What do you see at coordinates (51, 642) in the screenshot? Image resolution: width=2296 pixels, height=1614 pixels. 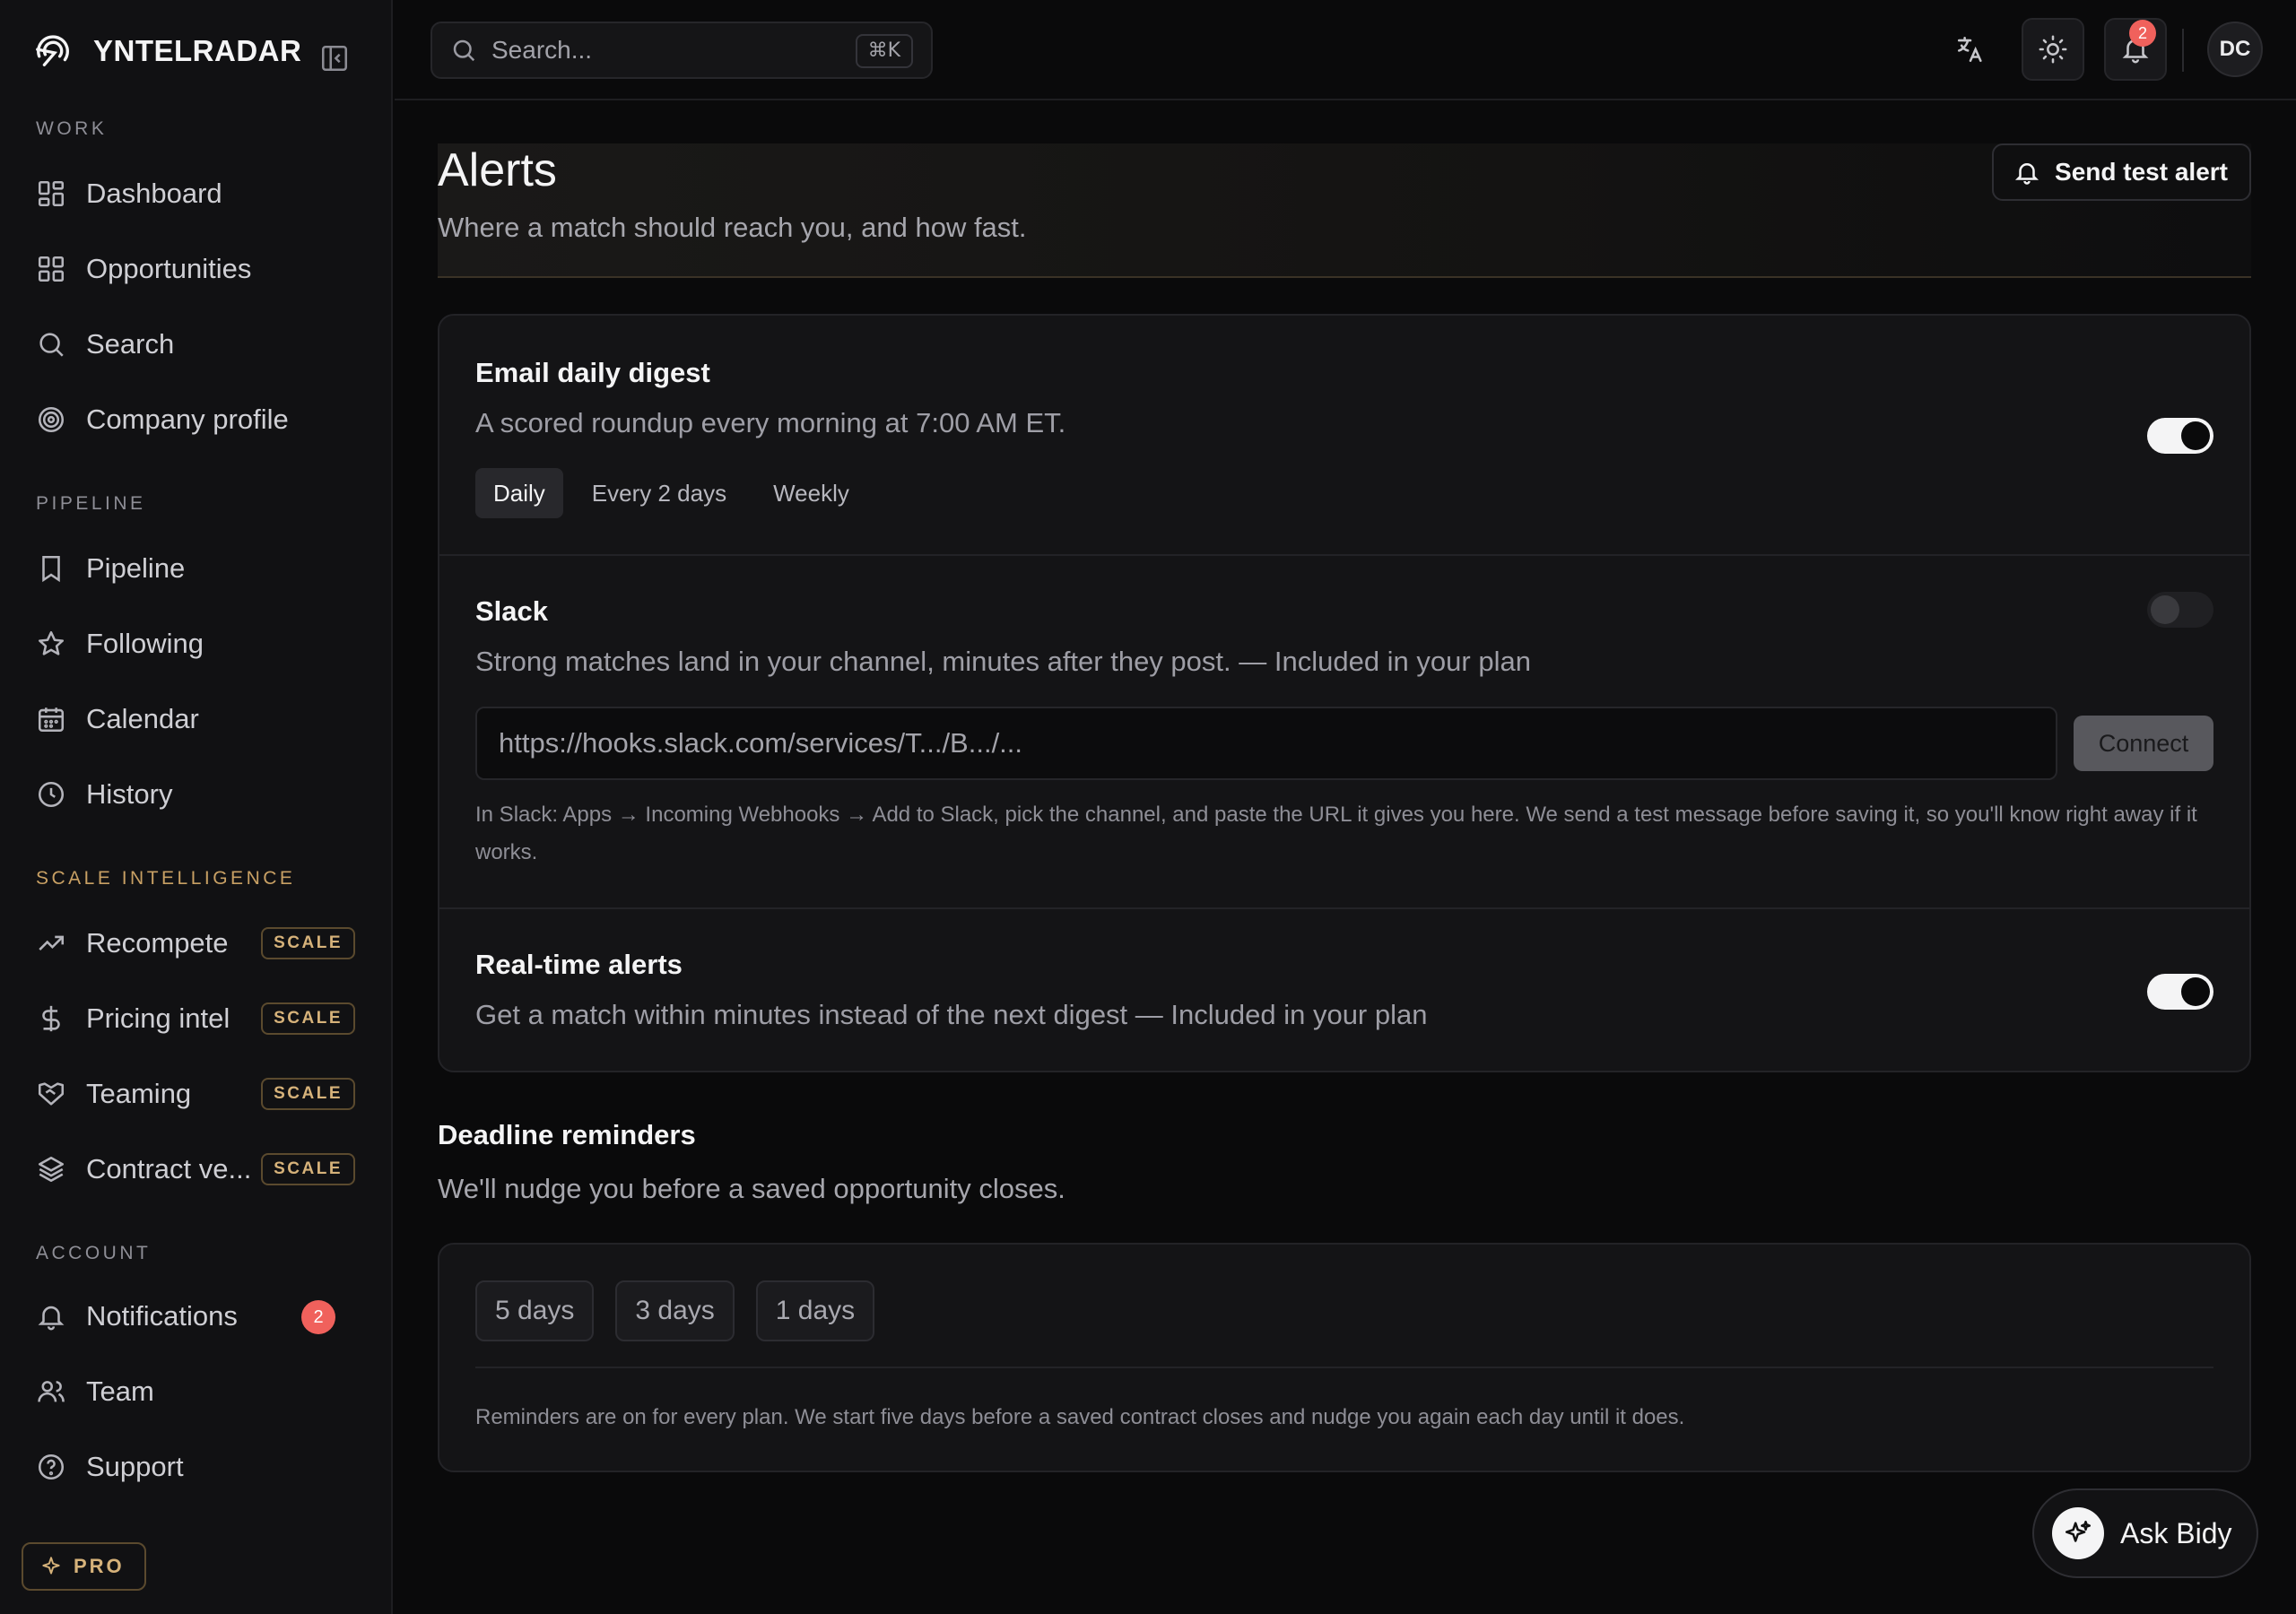 I see `star-icon` at bounding box center [51, 642].